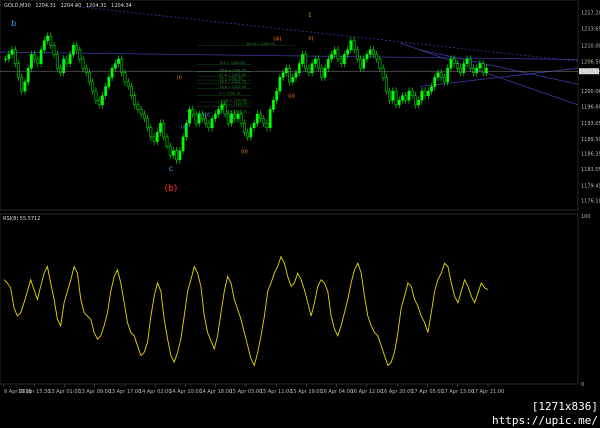 Image resolution: width=600 pixels, height=428 pixels. What do you see at coordinates (246, 392) in the screenshot?
I see `time-tick-label: 15 Apr 03:00` at bounding box center [246, 392].